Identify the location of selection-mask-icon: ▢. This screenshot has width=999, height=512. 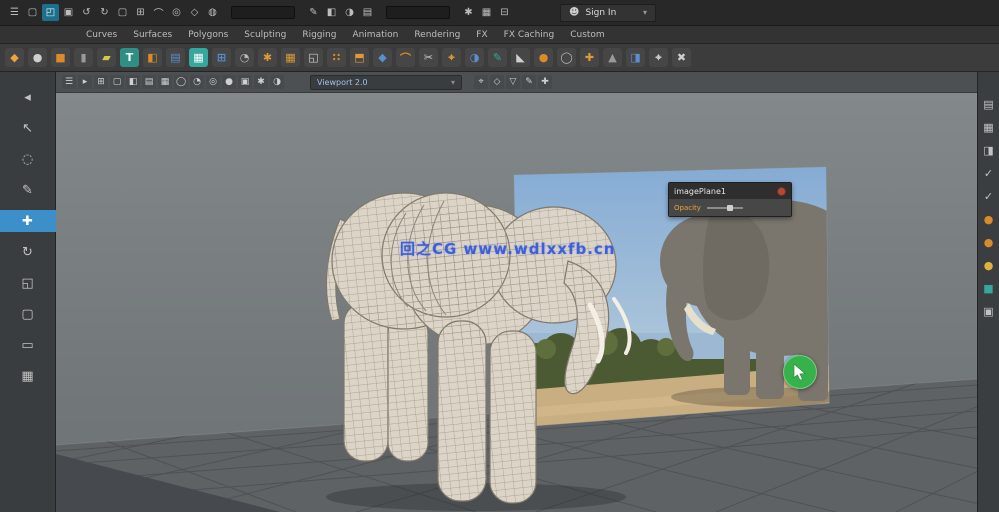
(122, 12).